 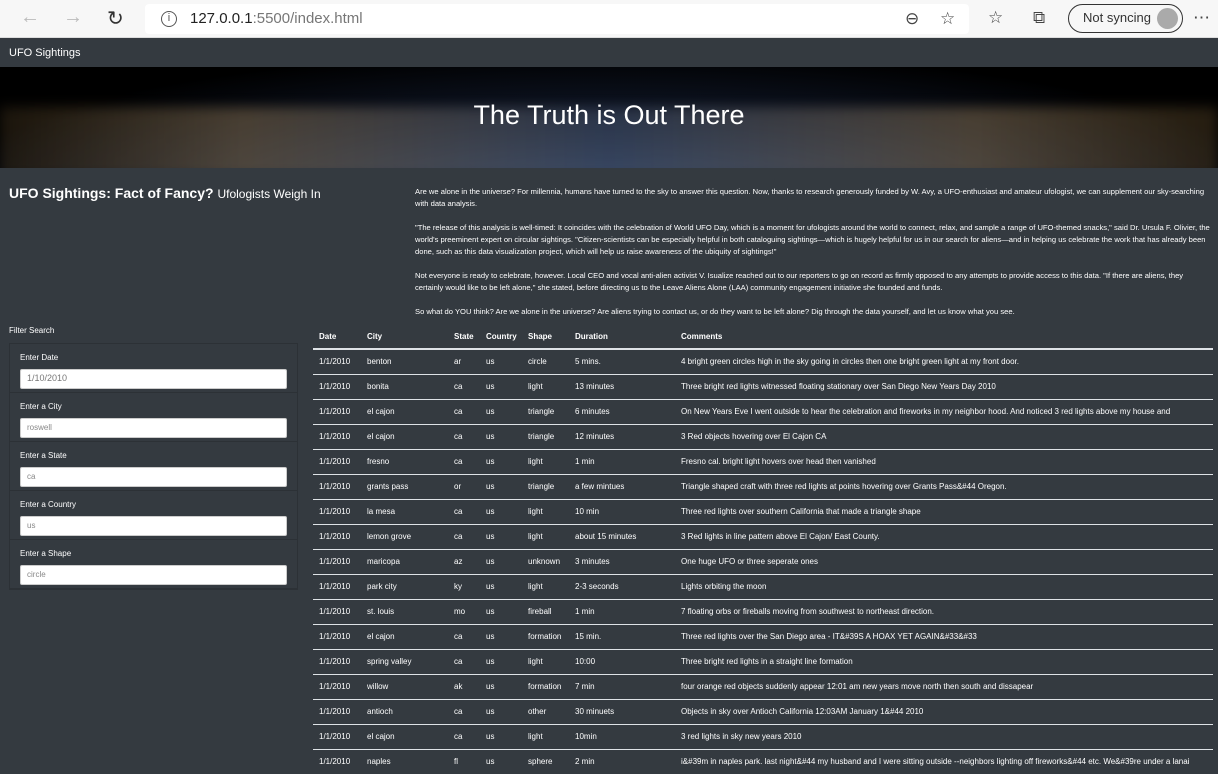 What do you see at coordinates (1039, 18) in the screenshot?
I see `collections-icon: ⧉` at bounding box center [1039, 18].